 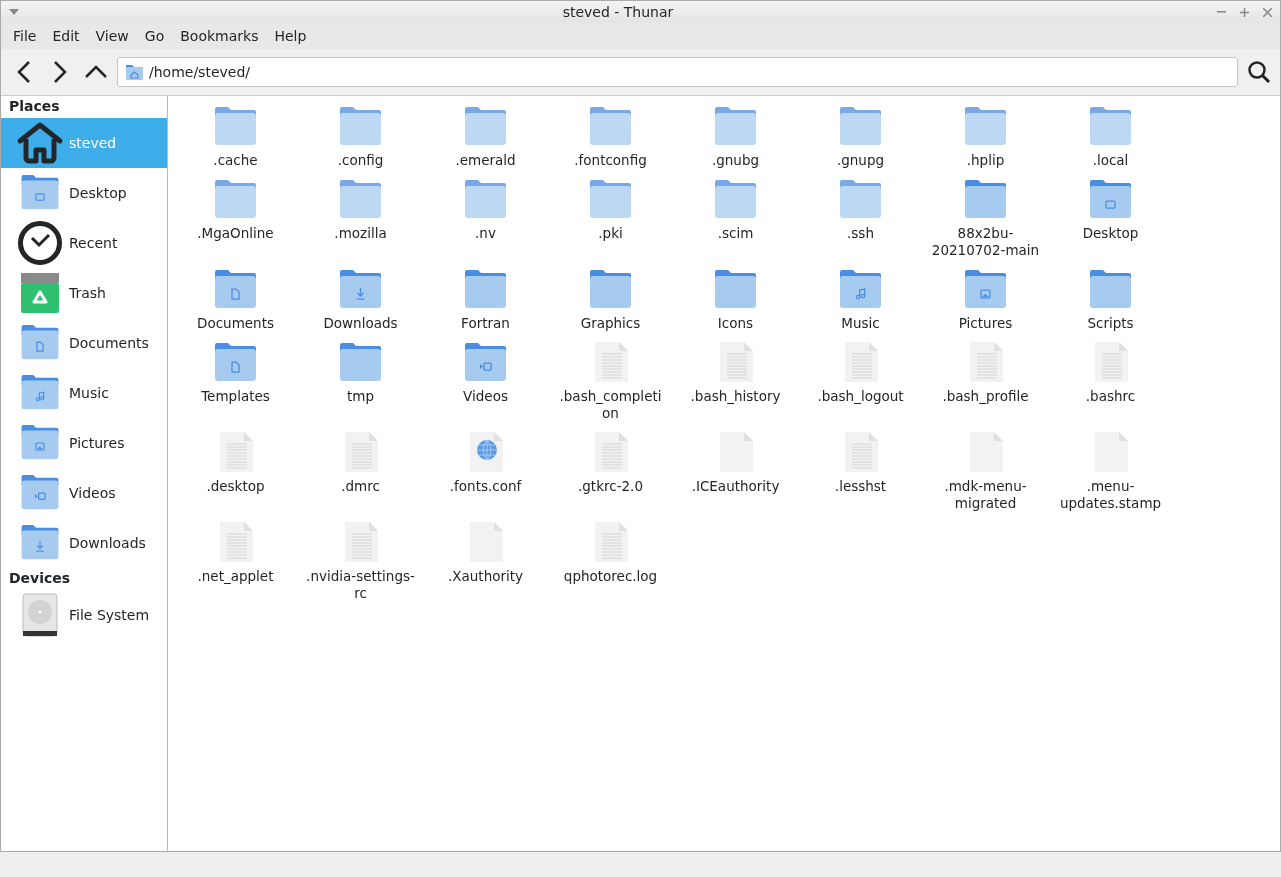 I want to click on sidebar-item: Videos, so click(x=84, y=493).